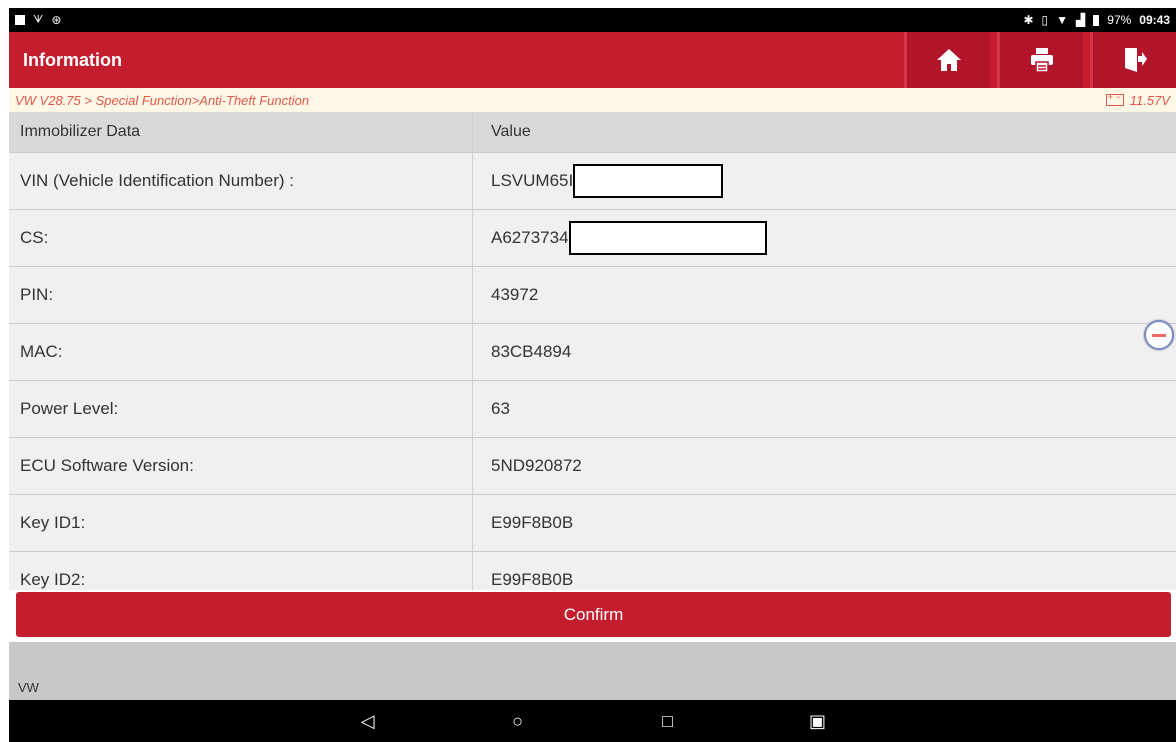  I want to click on print-button, so click(1040, 60).